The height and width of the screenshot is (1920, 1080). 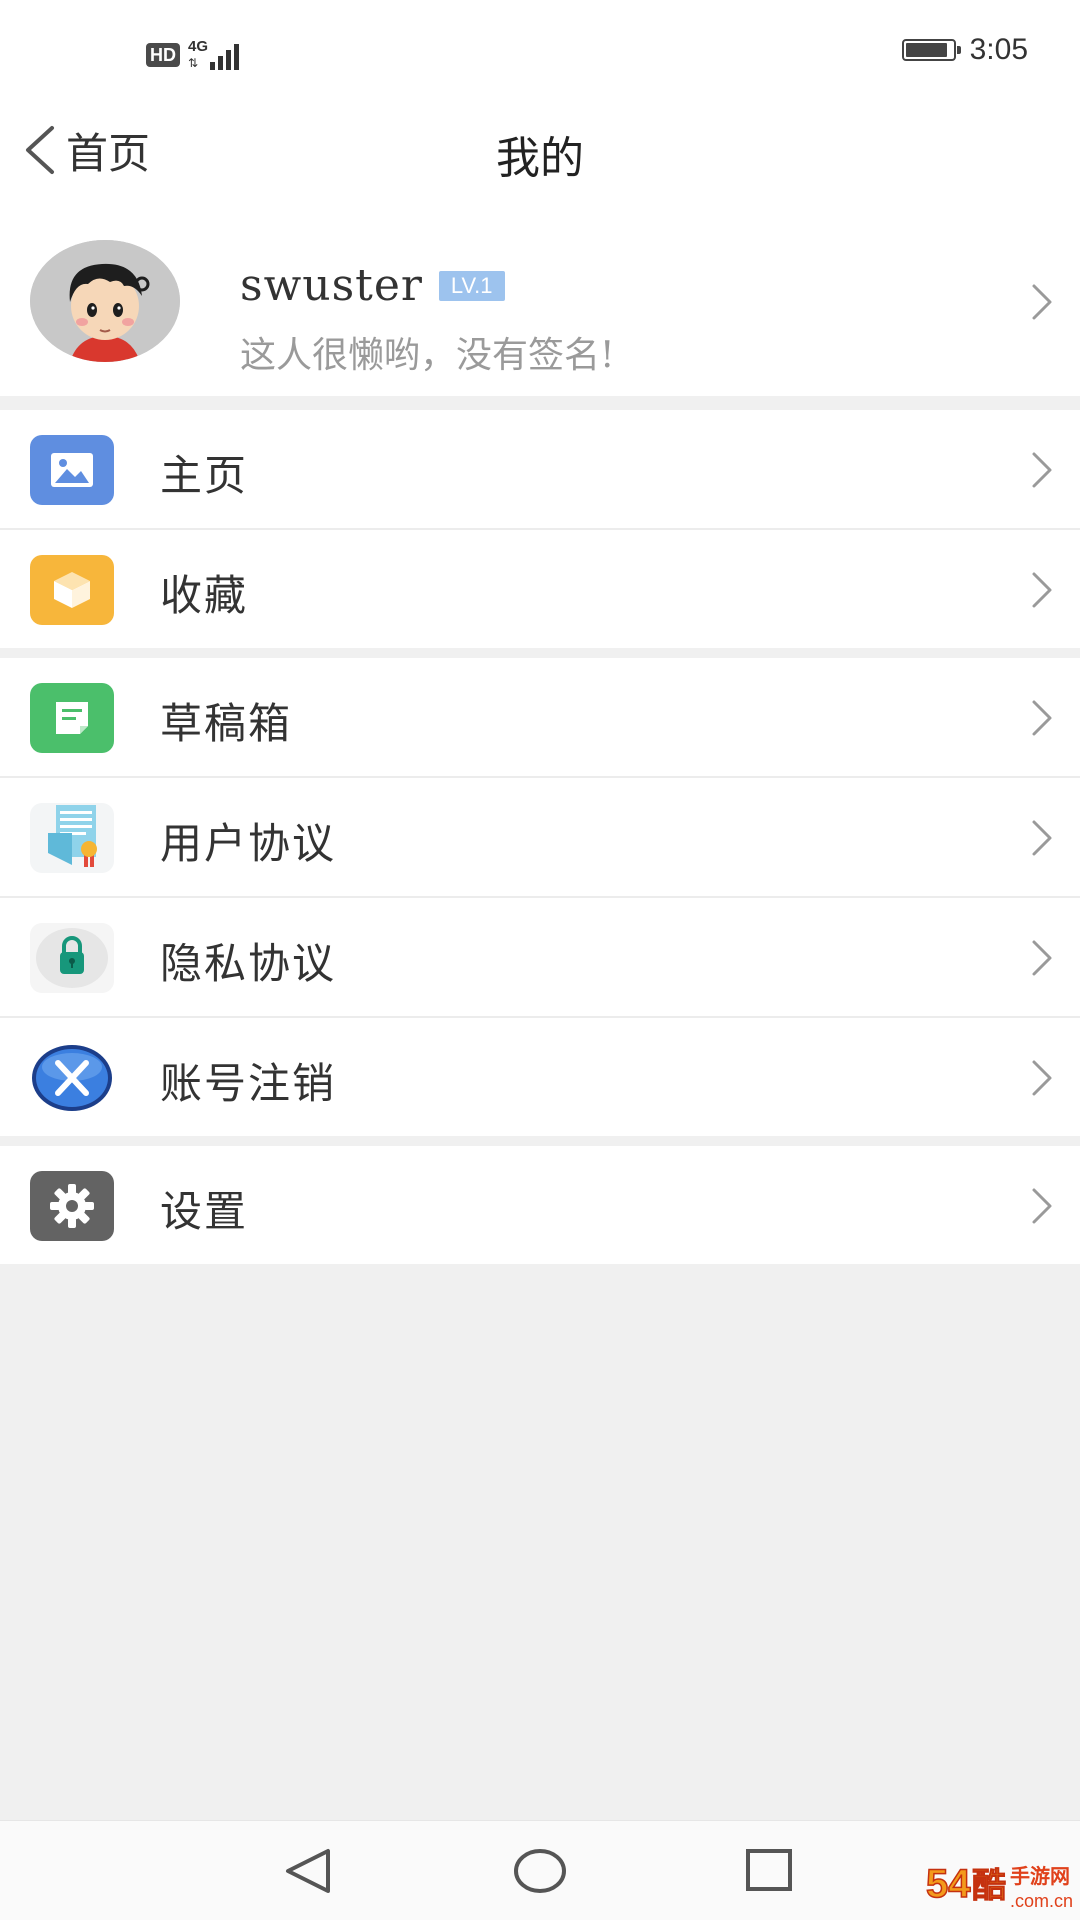 I want to click on menu-item-label: 设置, so click(x=204, y=1211).